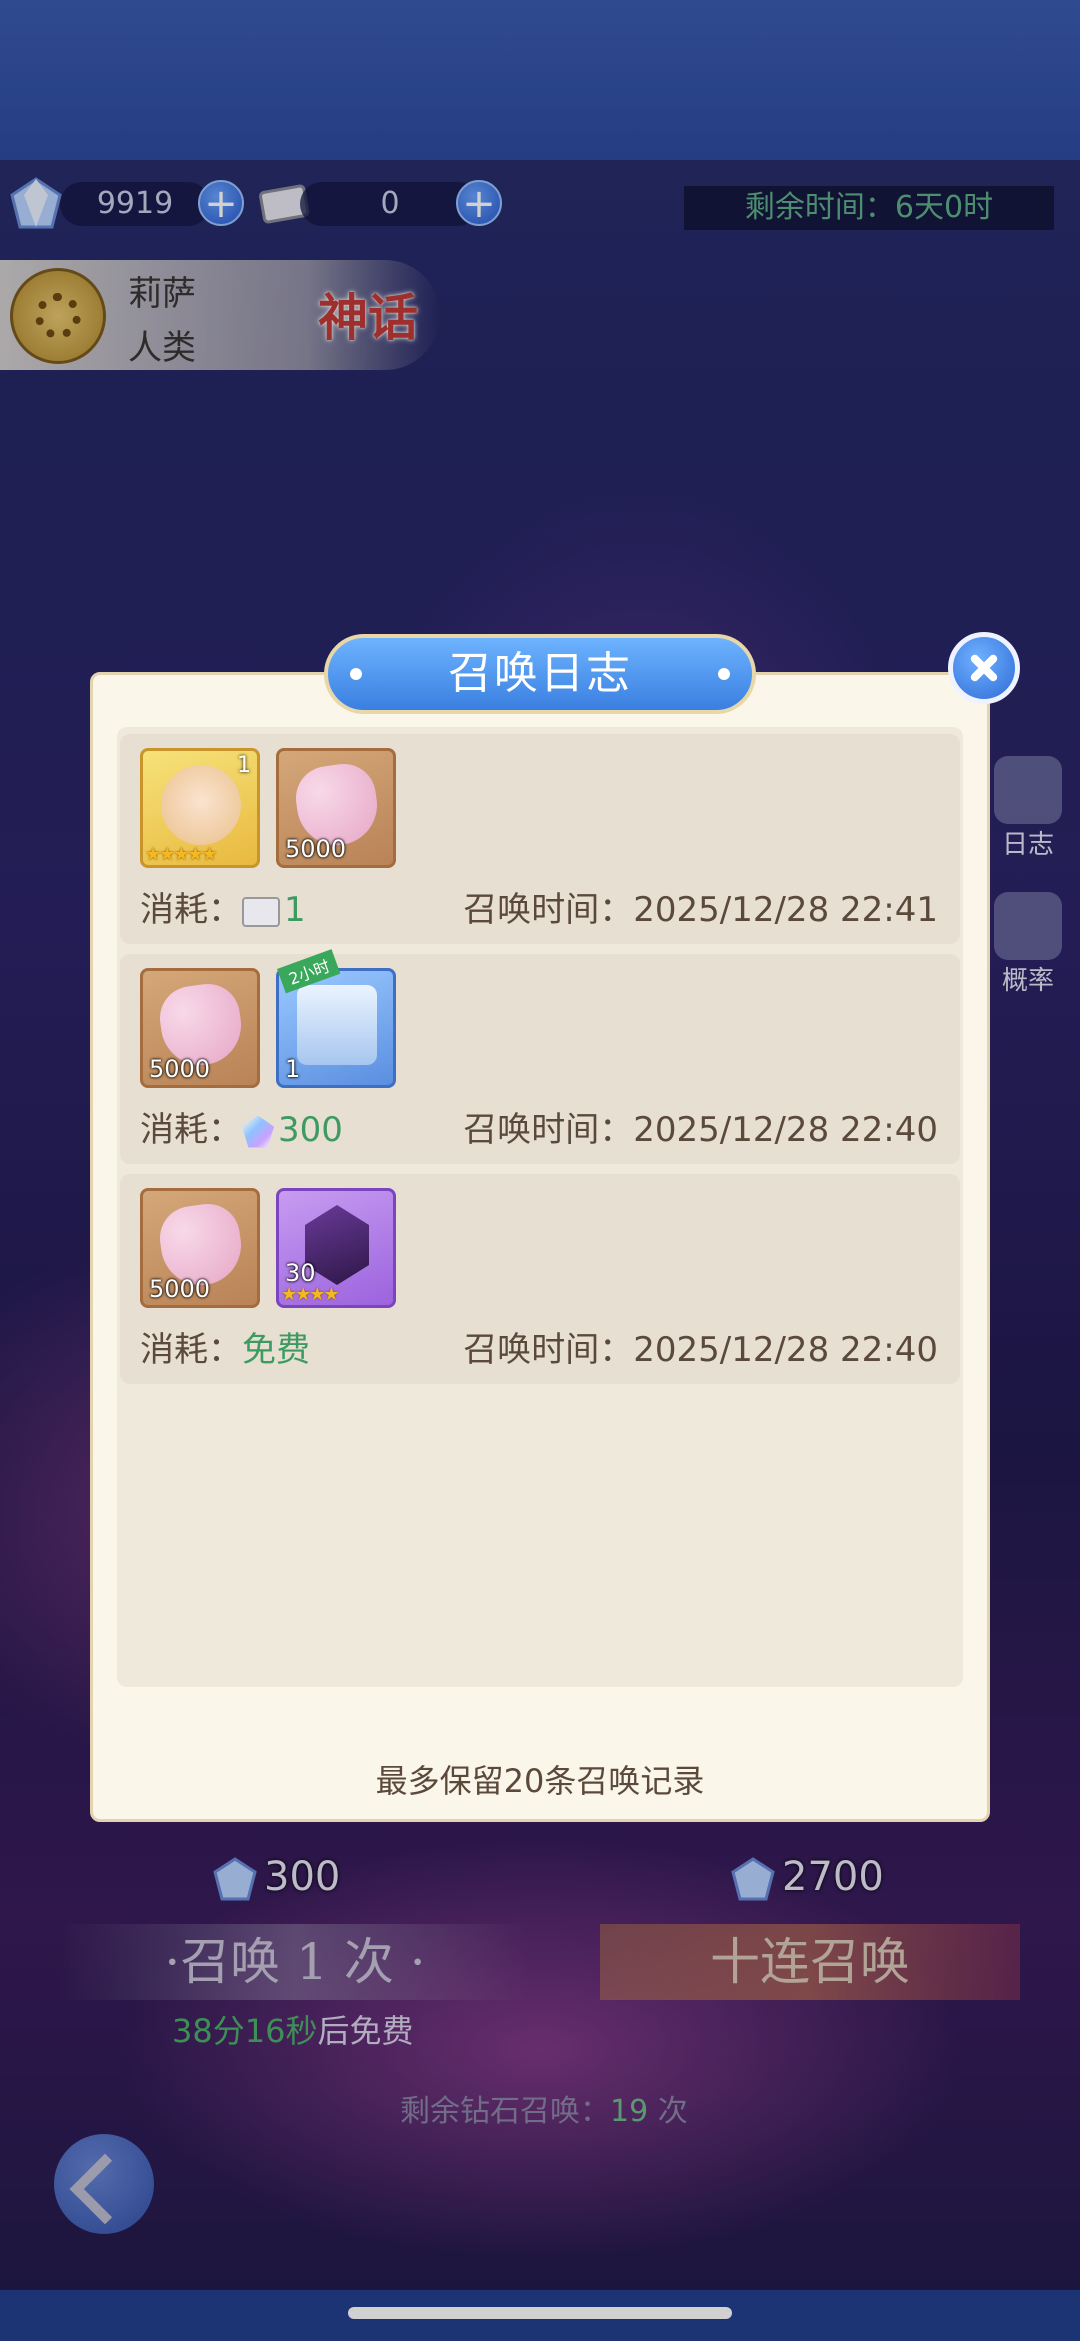 The height and width of the screenshot is (2341, 1080). Describe the element at coordinates (261, 911) in the screenshot. I see `ticket-icon` at that location.